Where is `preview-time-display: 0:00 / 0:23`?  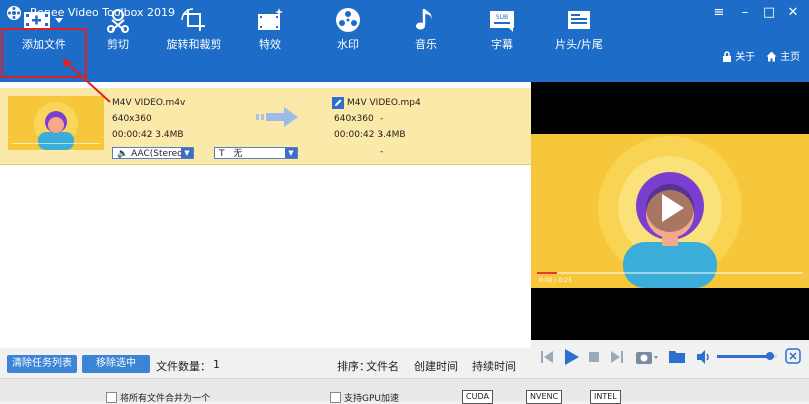
preview-time-display: 0:00 / 0:23 is located at coordinates (555, 280).